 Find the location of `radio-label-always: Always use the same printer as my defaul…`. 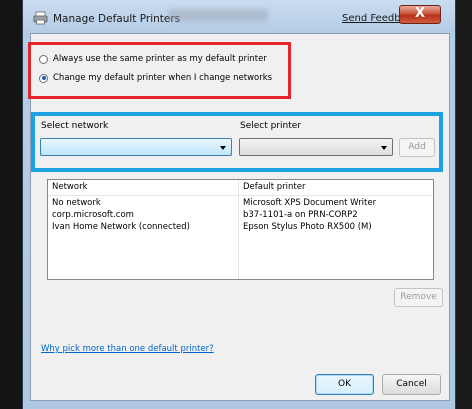

radio-label-always: Always use the same printer as my defaul… is located at coordinates (160, 59).